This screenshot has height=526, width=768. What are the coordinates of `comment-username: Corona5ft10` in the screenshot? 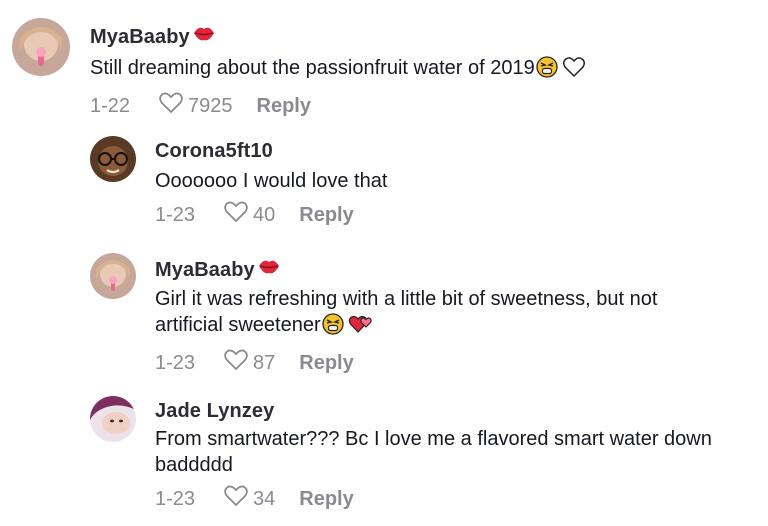 It's located at (271, 151).